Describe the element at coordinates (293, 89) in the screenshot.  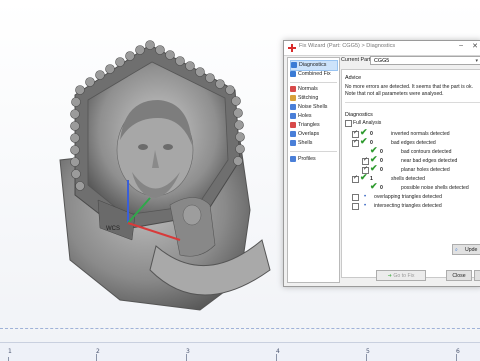
I see `normals-icon` at that location.